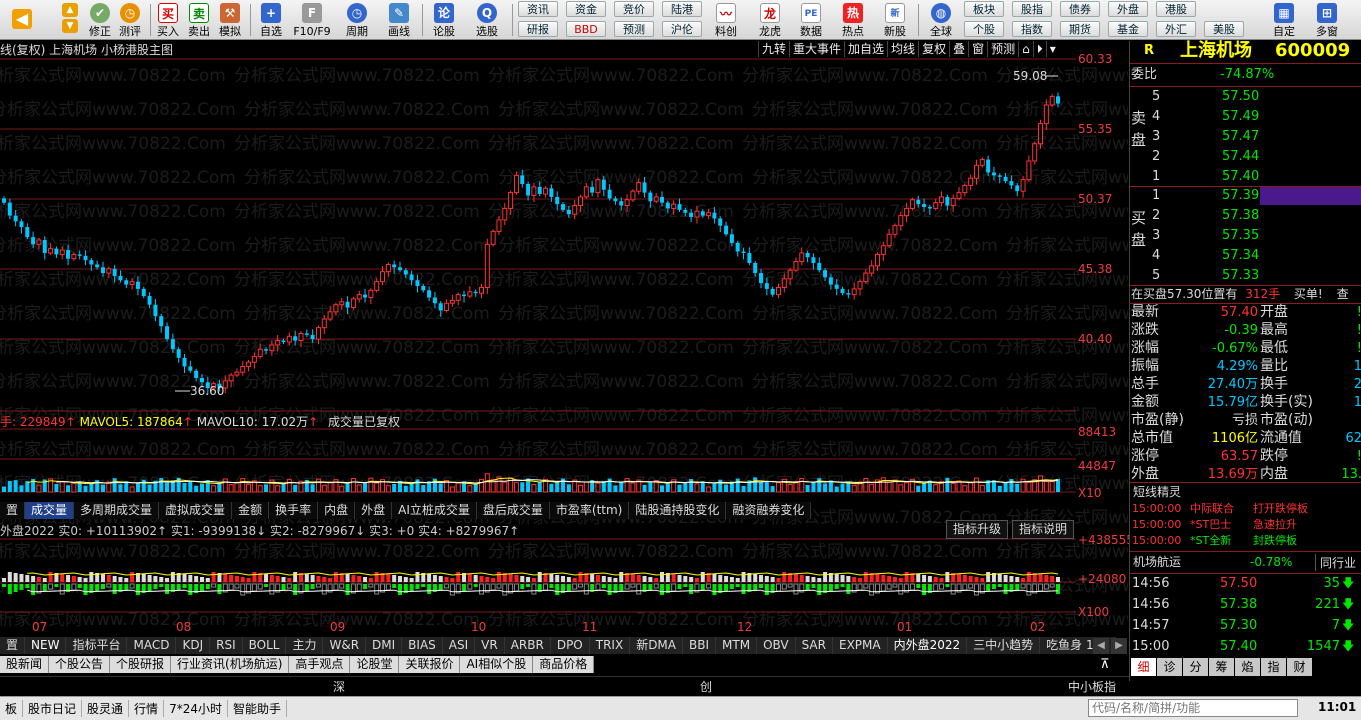 The image size is (1361, 720). What do you see at coordinates (25, 664) in the screenshot?
I see `news-tab: 股新闻` at bounding box center [25, 664].